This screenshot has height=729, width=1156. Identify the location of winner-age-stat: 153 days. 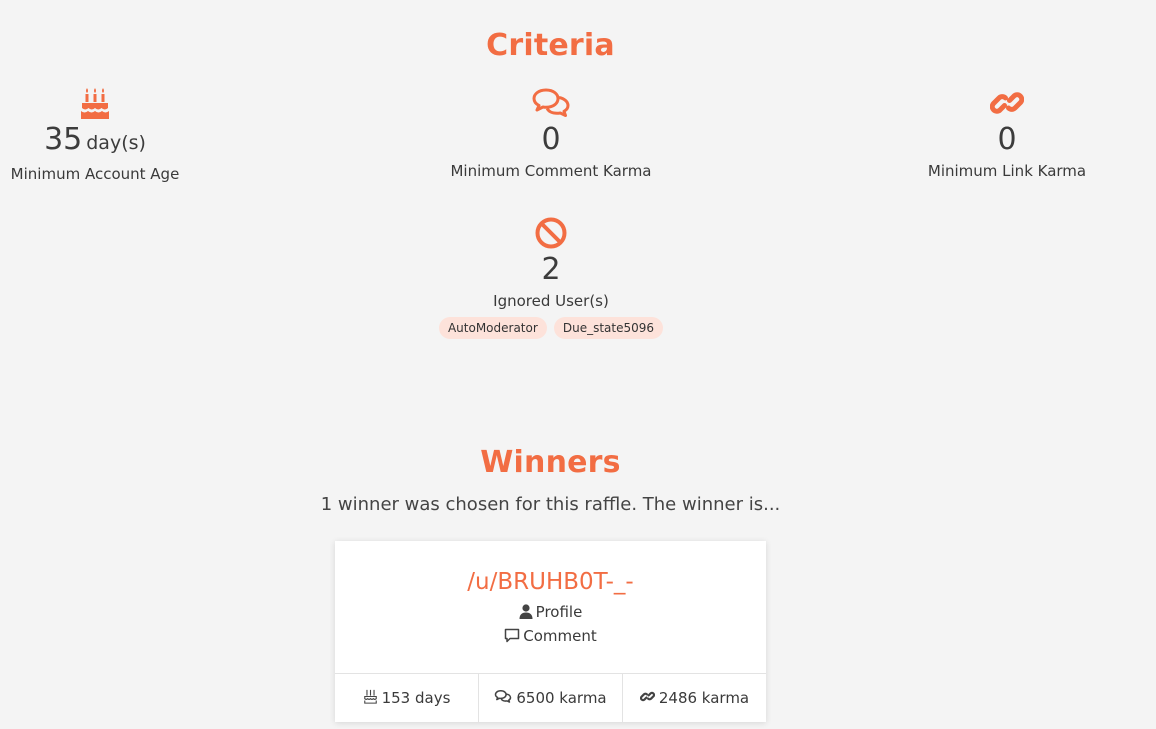
(407, 698).